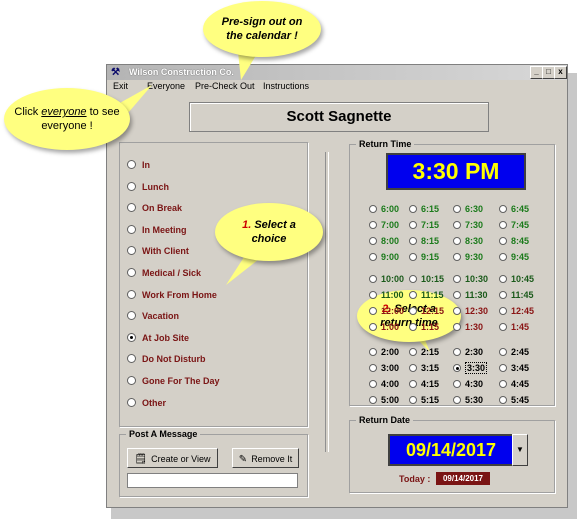 Image resolution: width=583 pixels, height=528 pixels. I want to click on time-slot-label: 9:15, so click(430, 257).